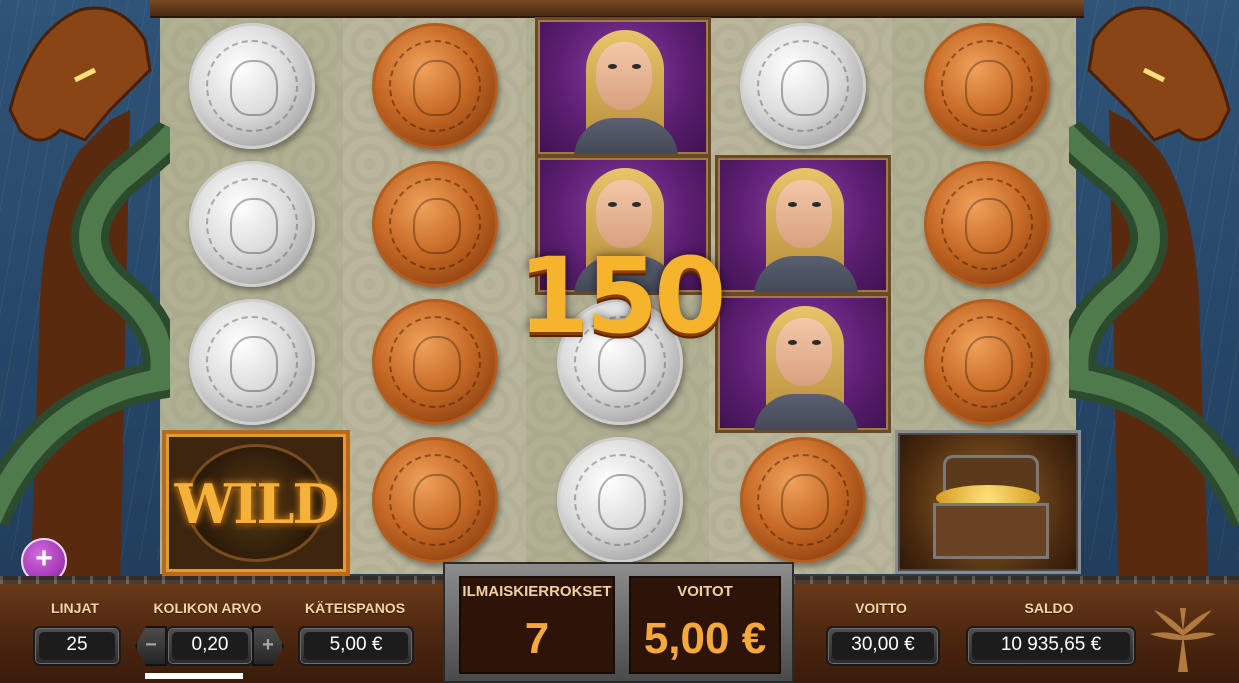  Describe the element at coordinates (1183, 639) in the screenshot. I see `yggdrasil-logo-icon` at that location.